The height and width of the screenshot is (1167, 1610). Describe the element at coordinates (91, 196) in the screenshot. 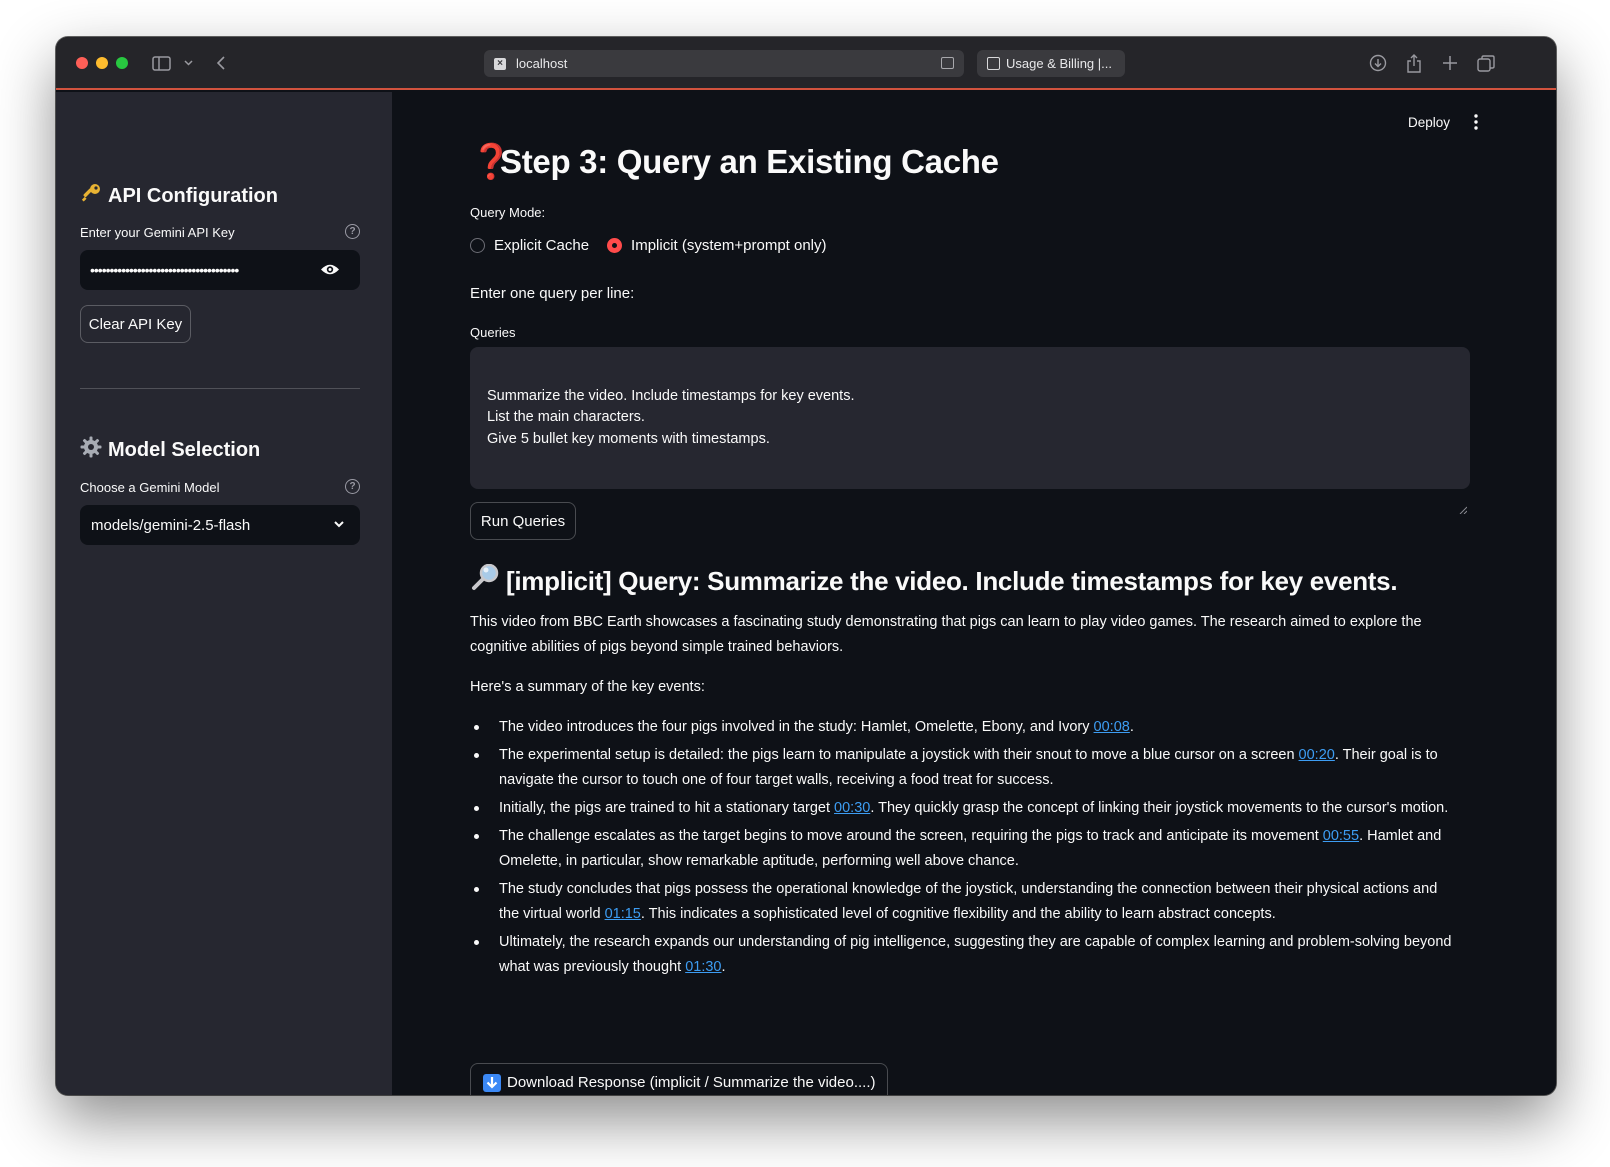

I see `key-icon` at that location.